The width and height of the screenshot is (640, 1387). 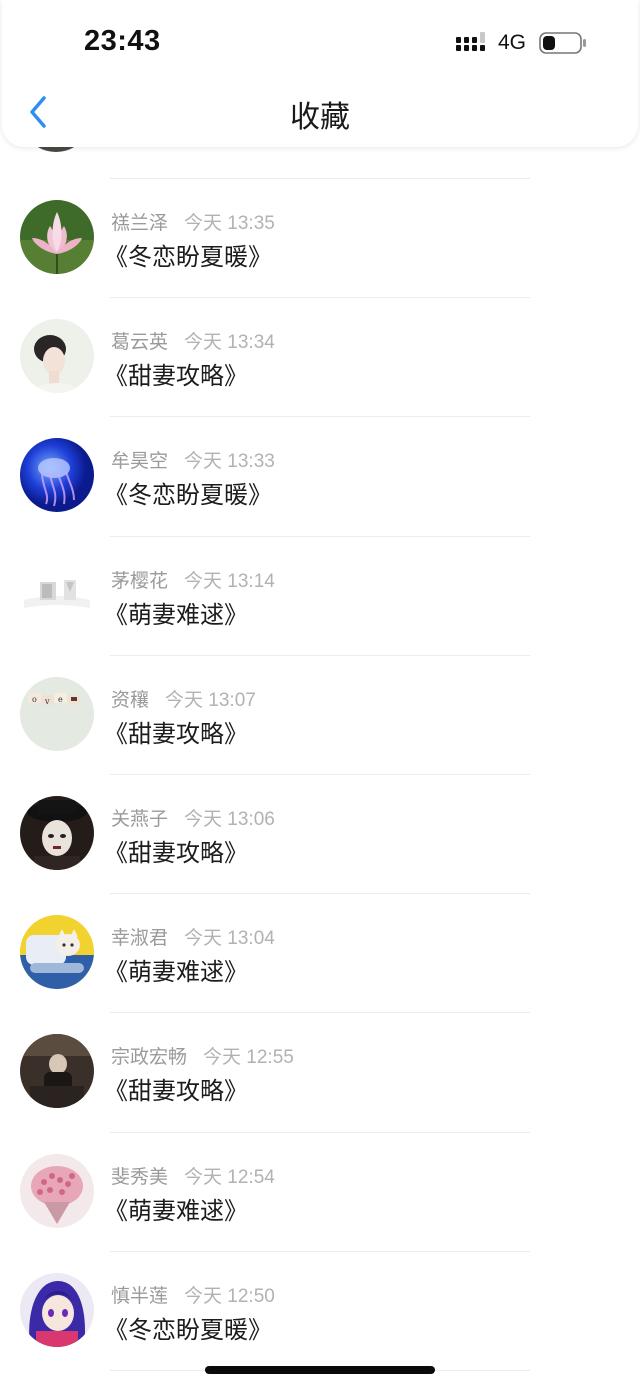 What do you see at coordinates (470, 41) in the screenshot?
I see `signal-strength-icon` at bounding box center [470, 41].